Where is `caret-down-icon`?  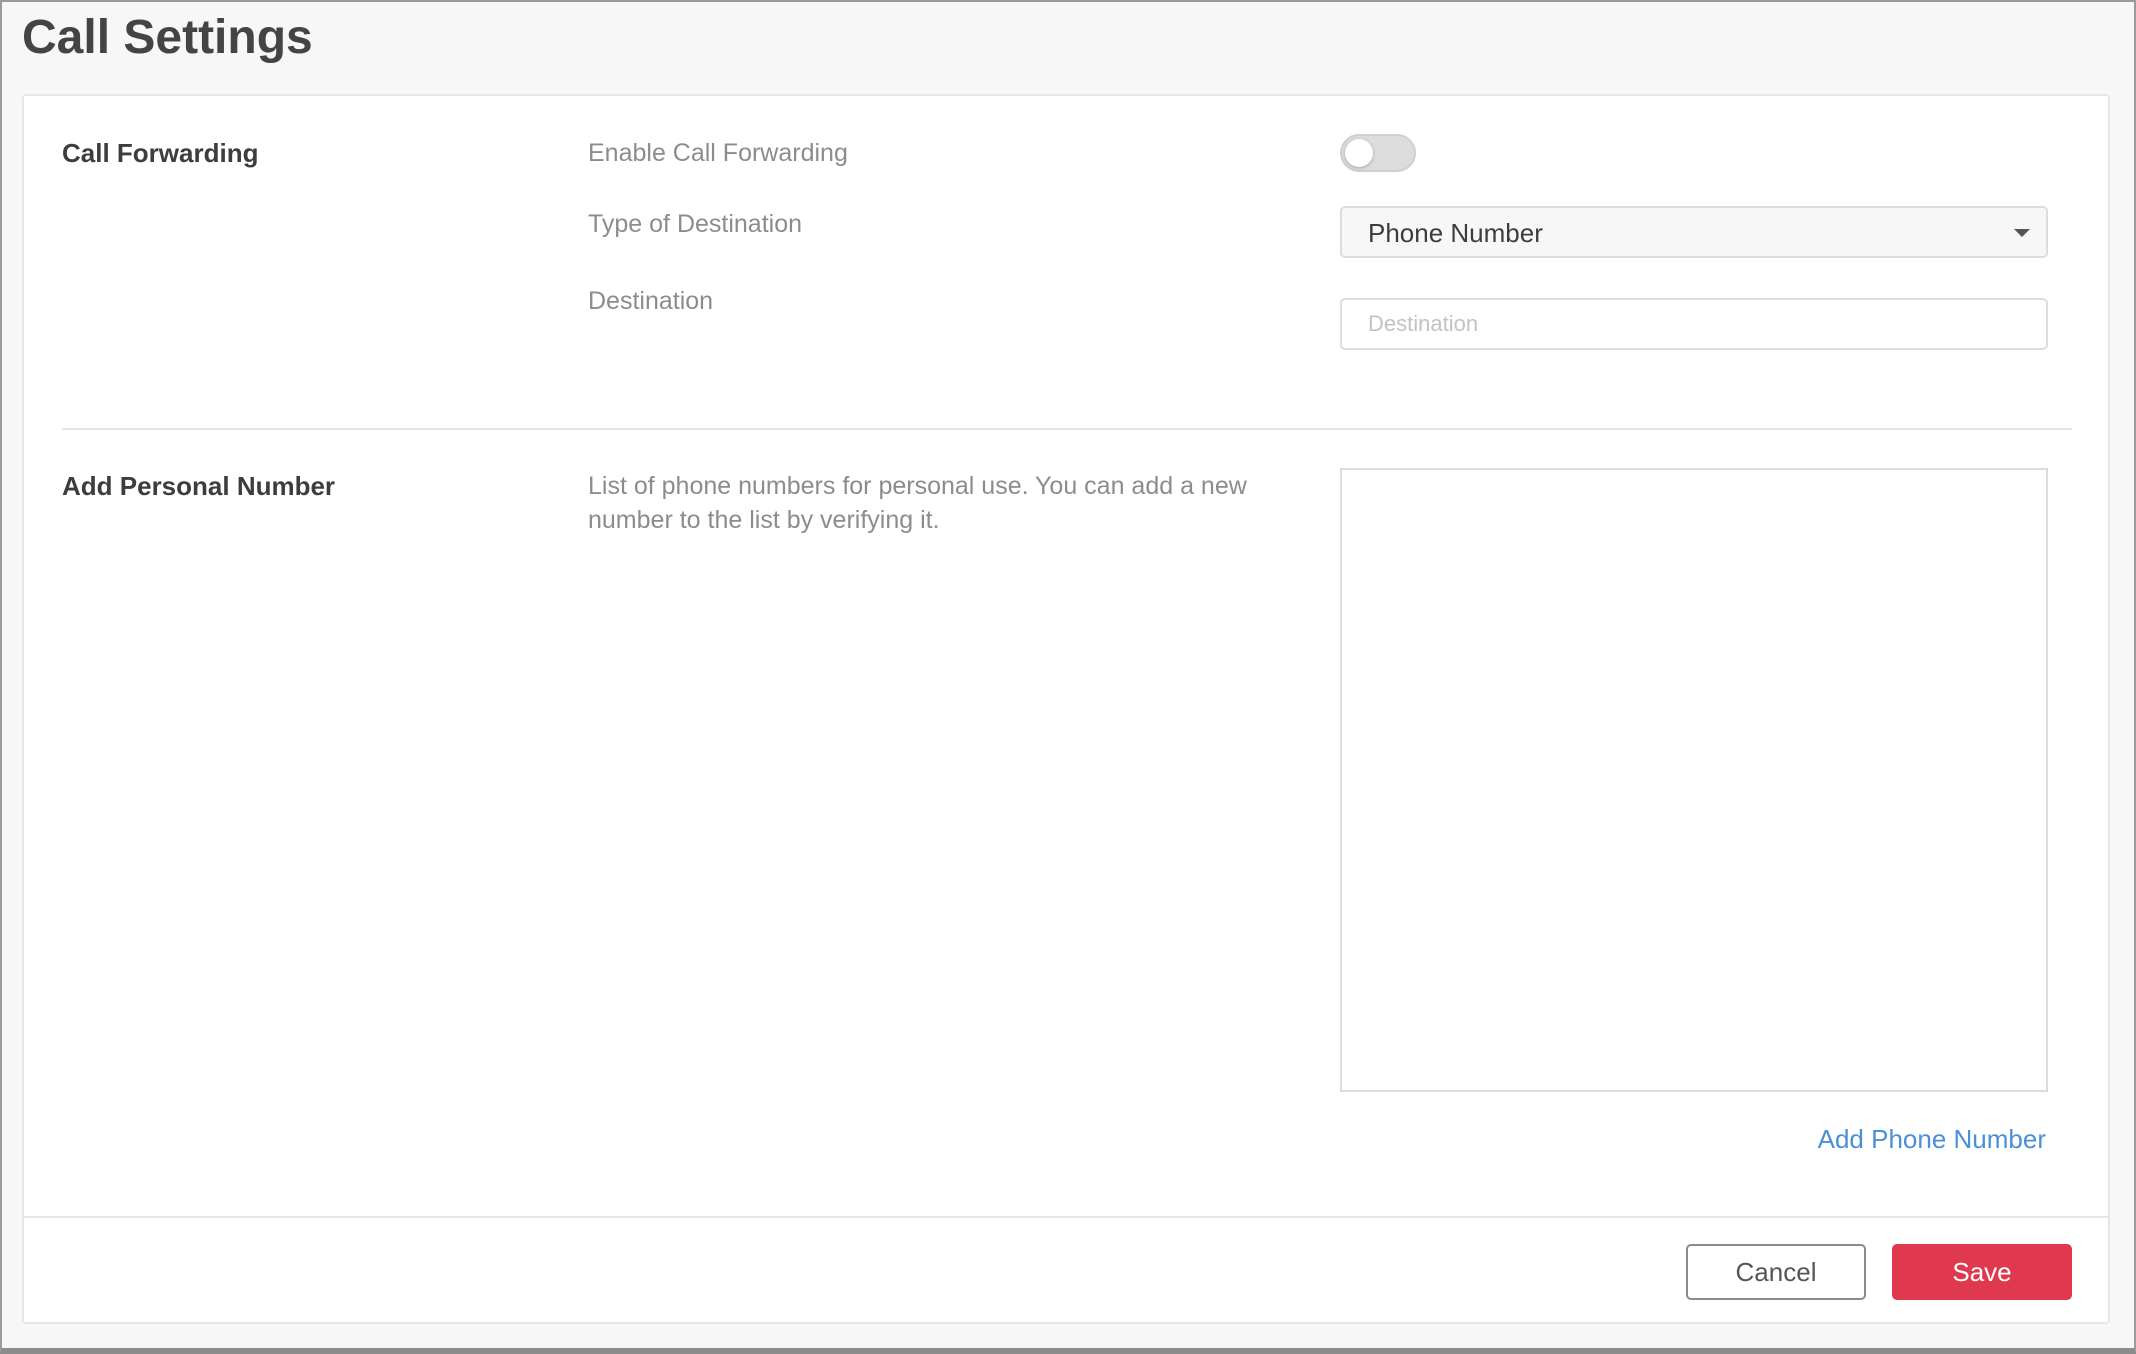 caret-down-icon is located at coordinates (2022, 233).